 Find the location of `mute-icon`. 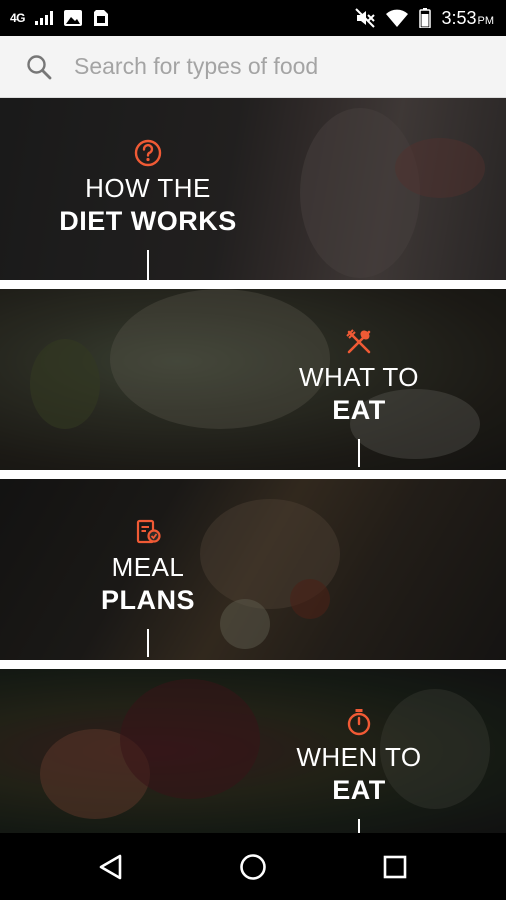

mute-icon is located at coordinates (365, 18).